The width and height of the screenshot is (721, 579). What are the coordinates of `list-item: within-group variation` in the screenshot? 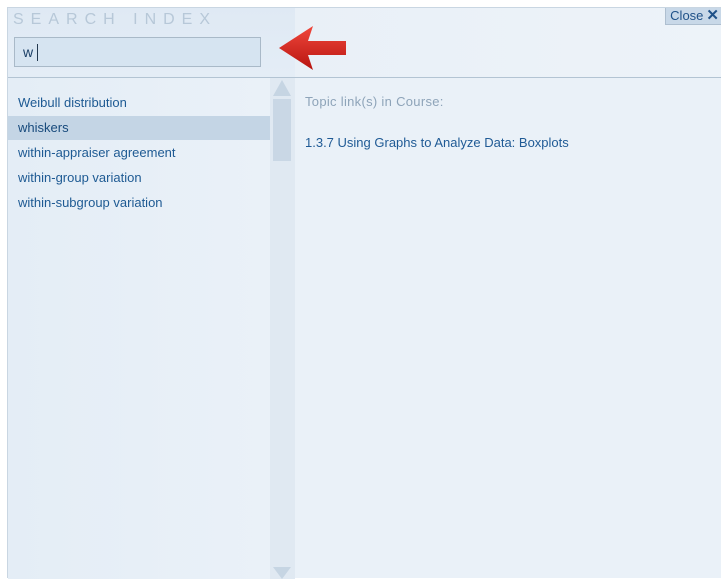 It's located at (139, 178).